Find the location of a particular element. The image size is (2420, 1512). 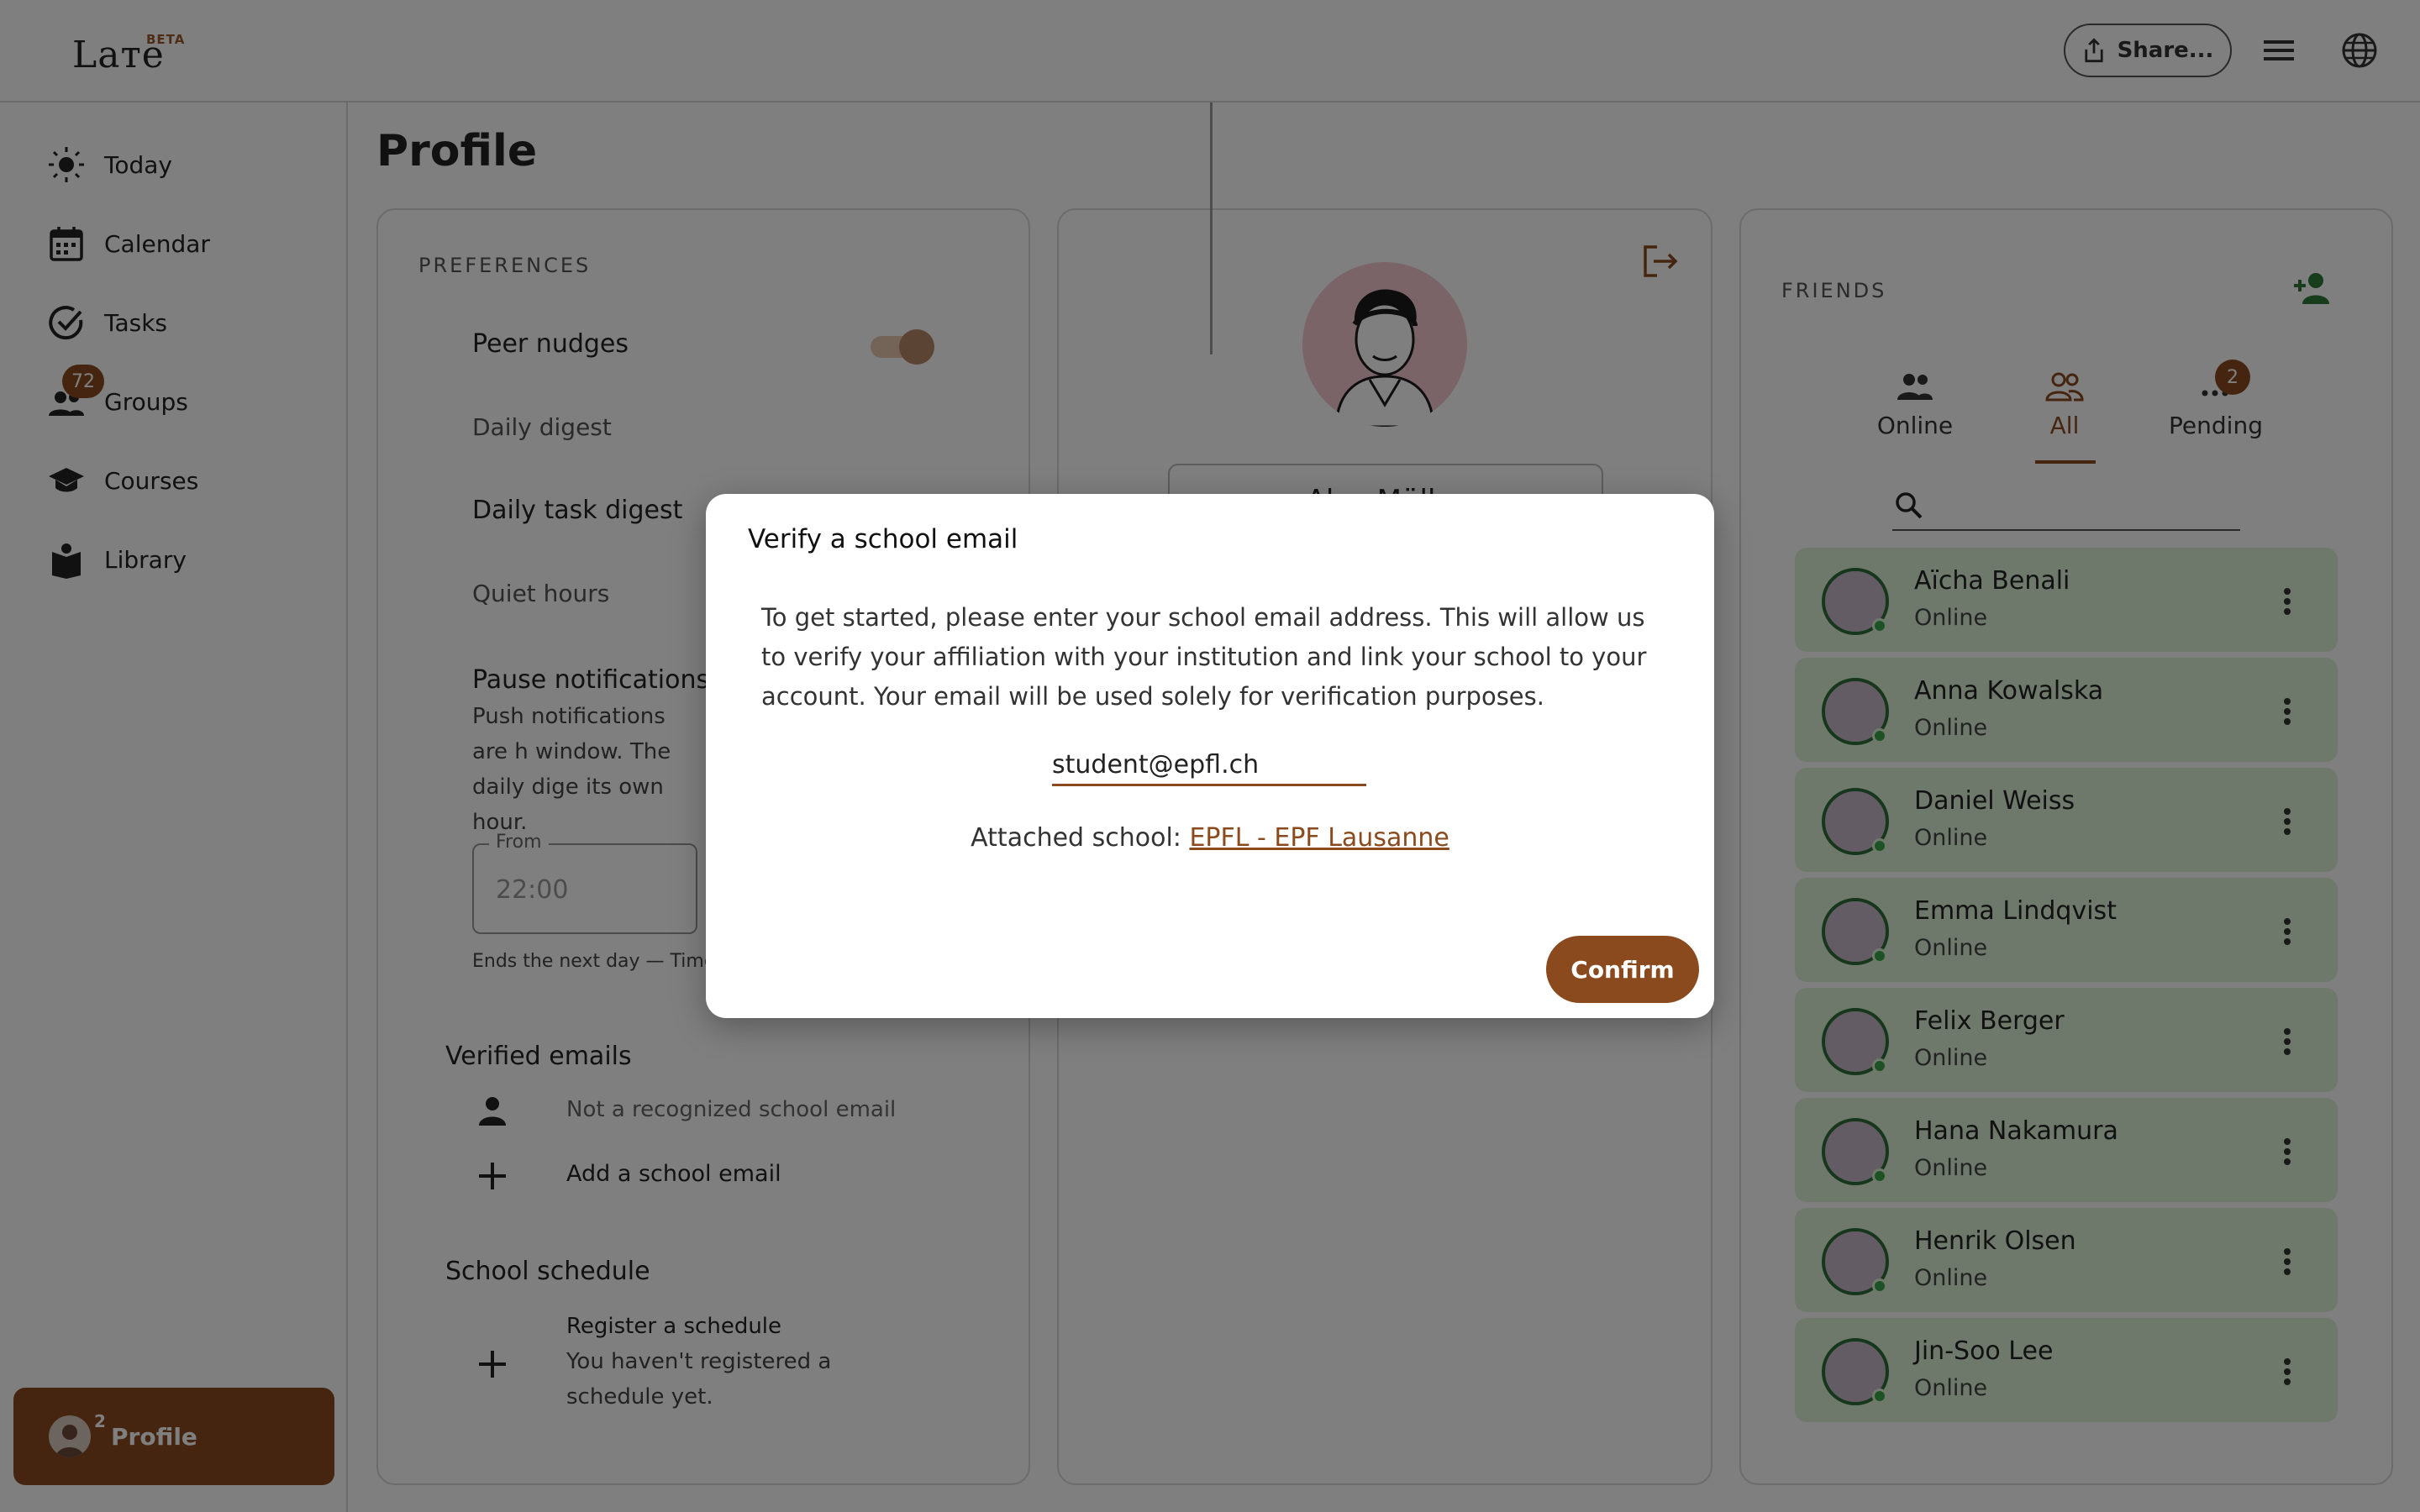

attached-school-line: Attached school: EPFL - EPF Lausanne is located at coordinates (1210, 838).